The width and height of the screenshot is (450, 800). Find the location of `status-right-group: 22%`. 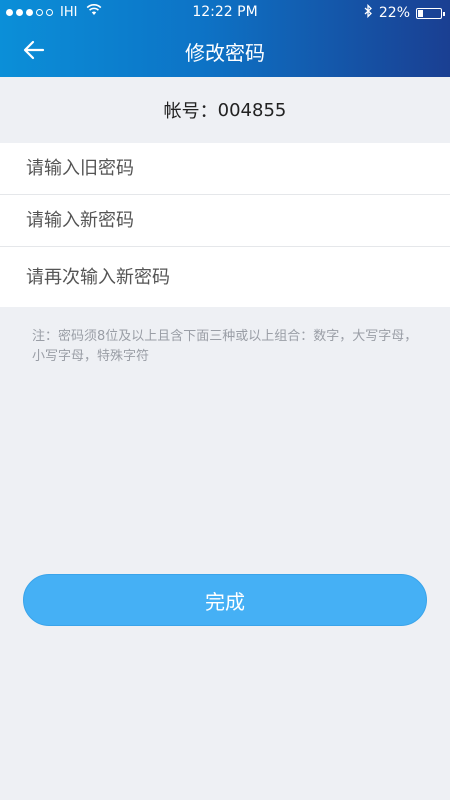

status-right-group: 22% is located at coordinates (404, 12).